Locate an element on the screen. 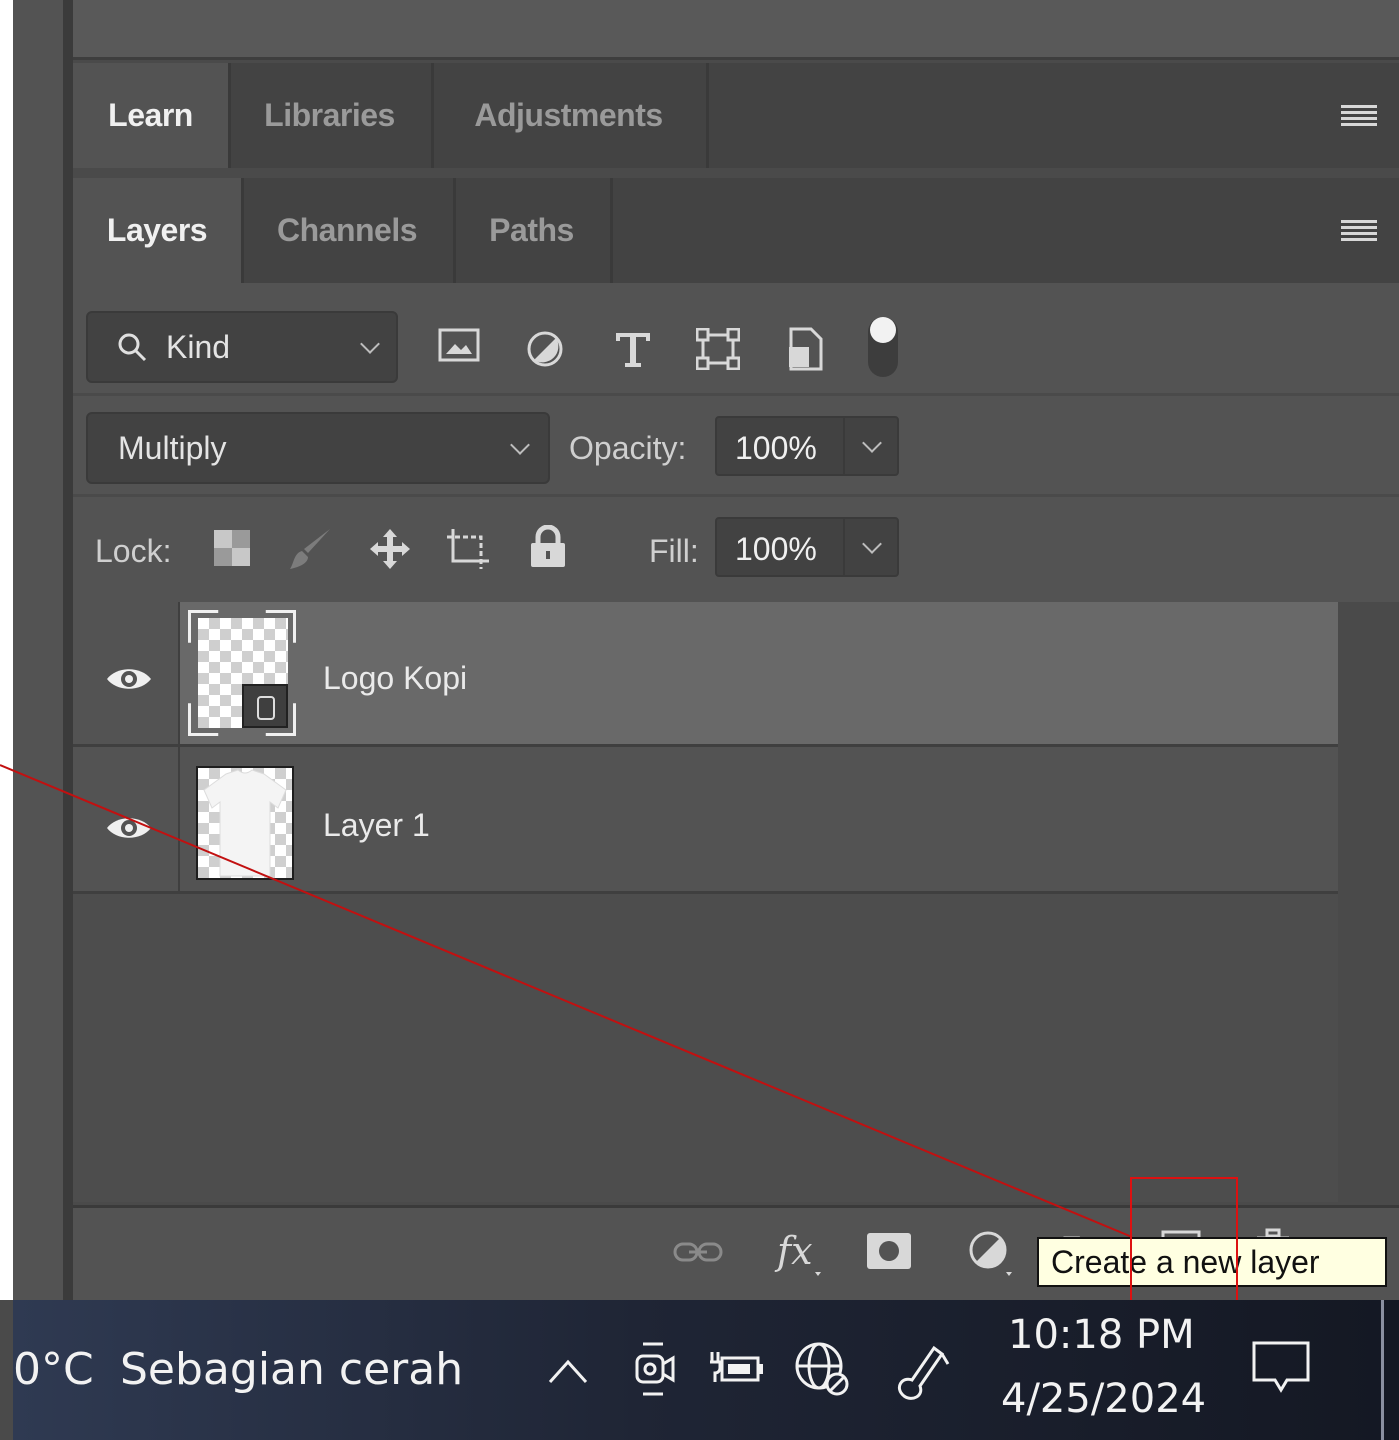 Image resolution: width=1399 pixels, height=1440 pixels. weather-temp: 0°C is located at coordinates (53, 1369).